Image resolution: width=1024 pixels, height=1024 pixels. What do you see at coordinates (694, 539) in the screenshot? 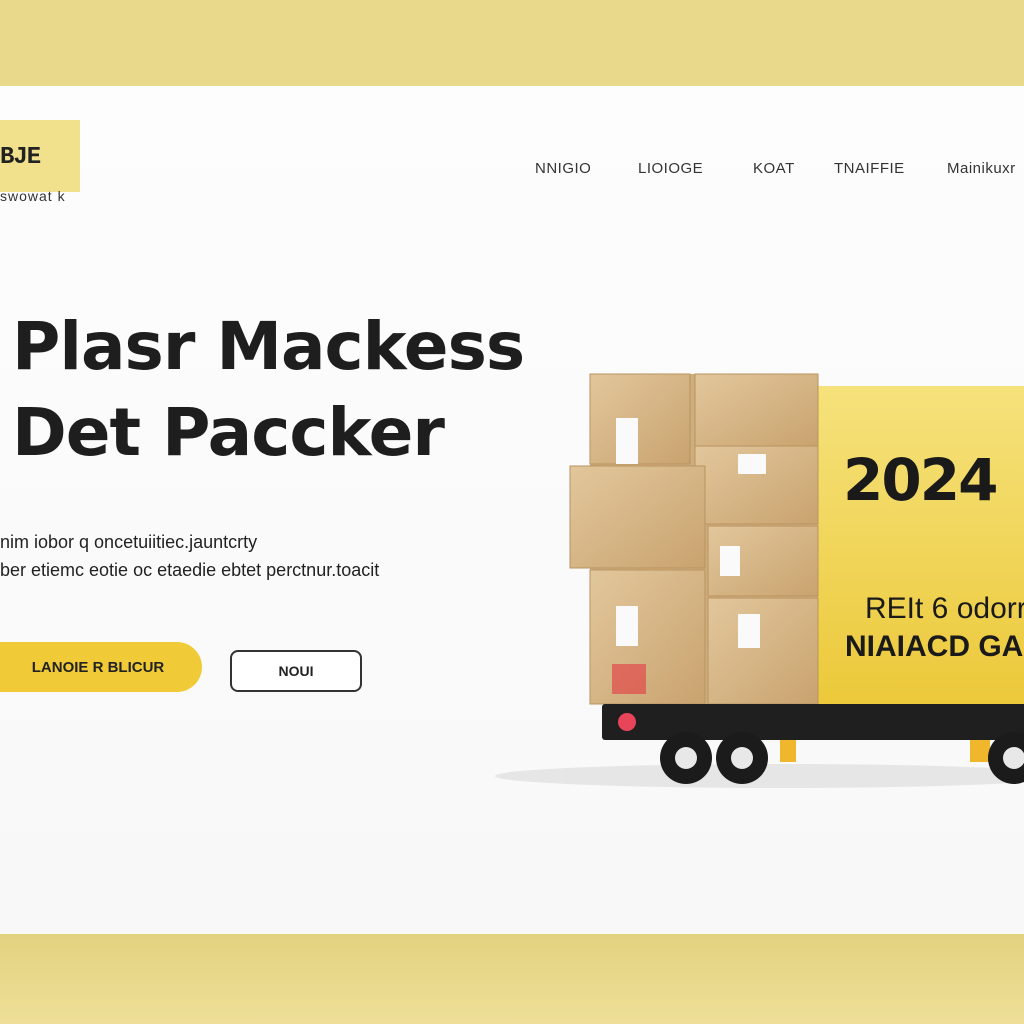
I see `cardboard-boxes` at bounding box center [694, 539].